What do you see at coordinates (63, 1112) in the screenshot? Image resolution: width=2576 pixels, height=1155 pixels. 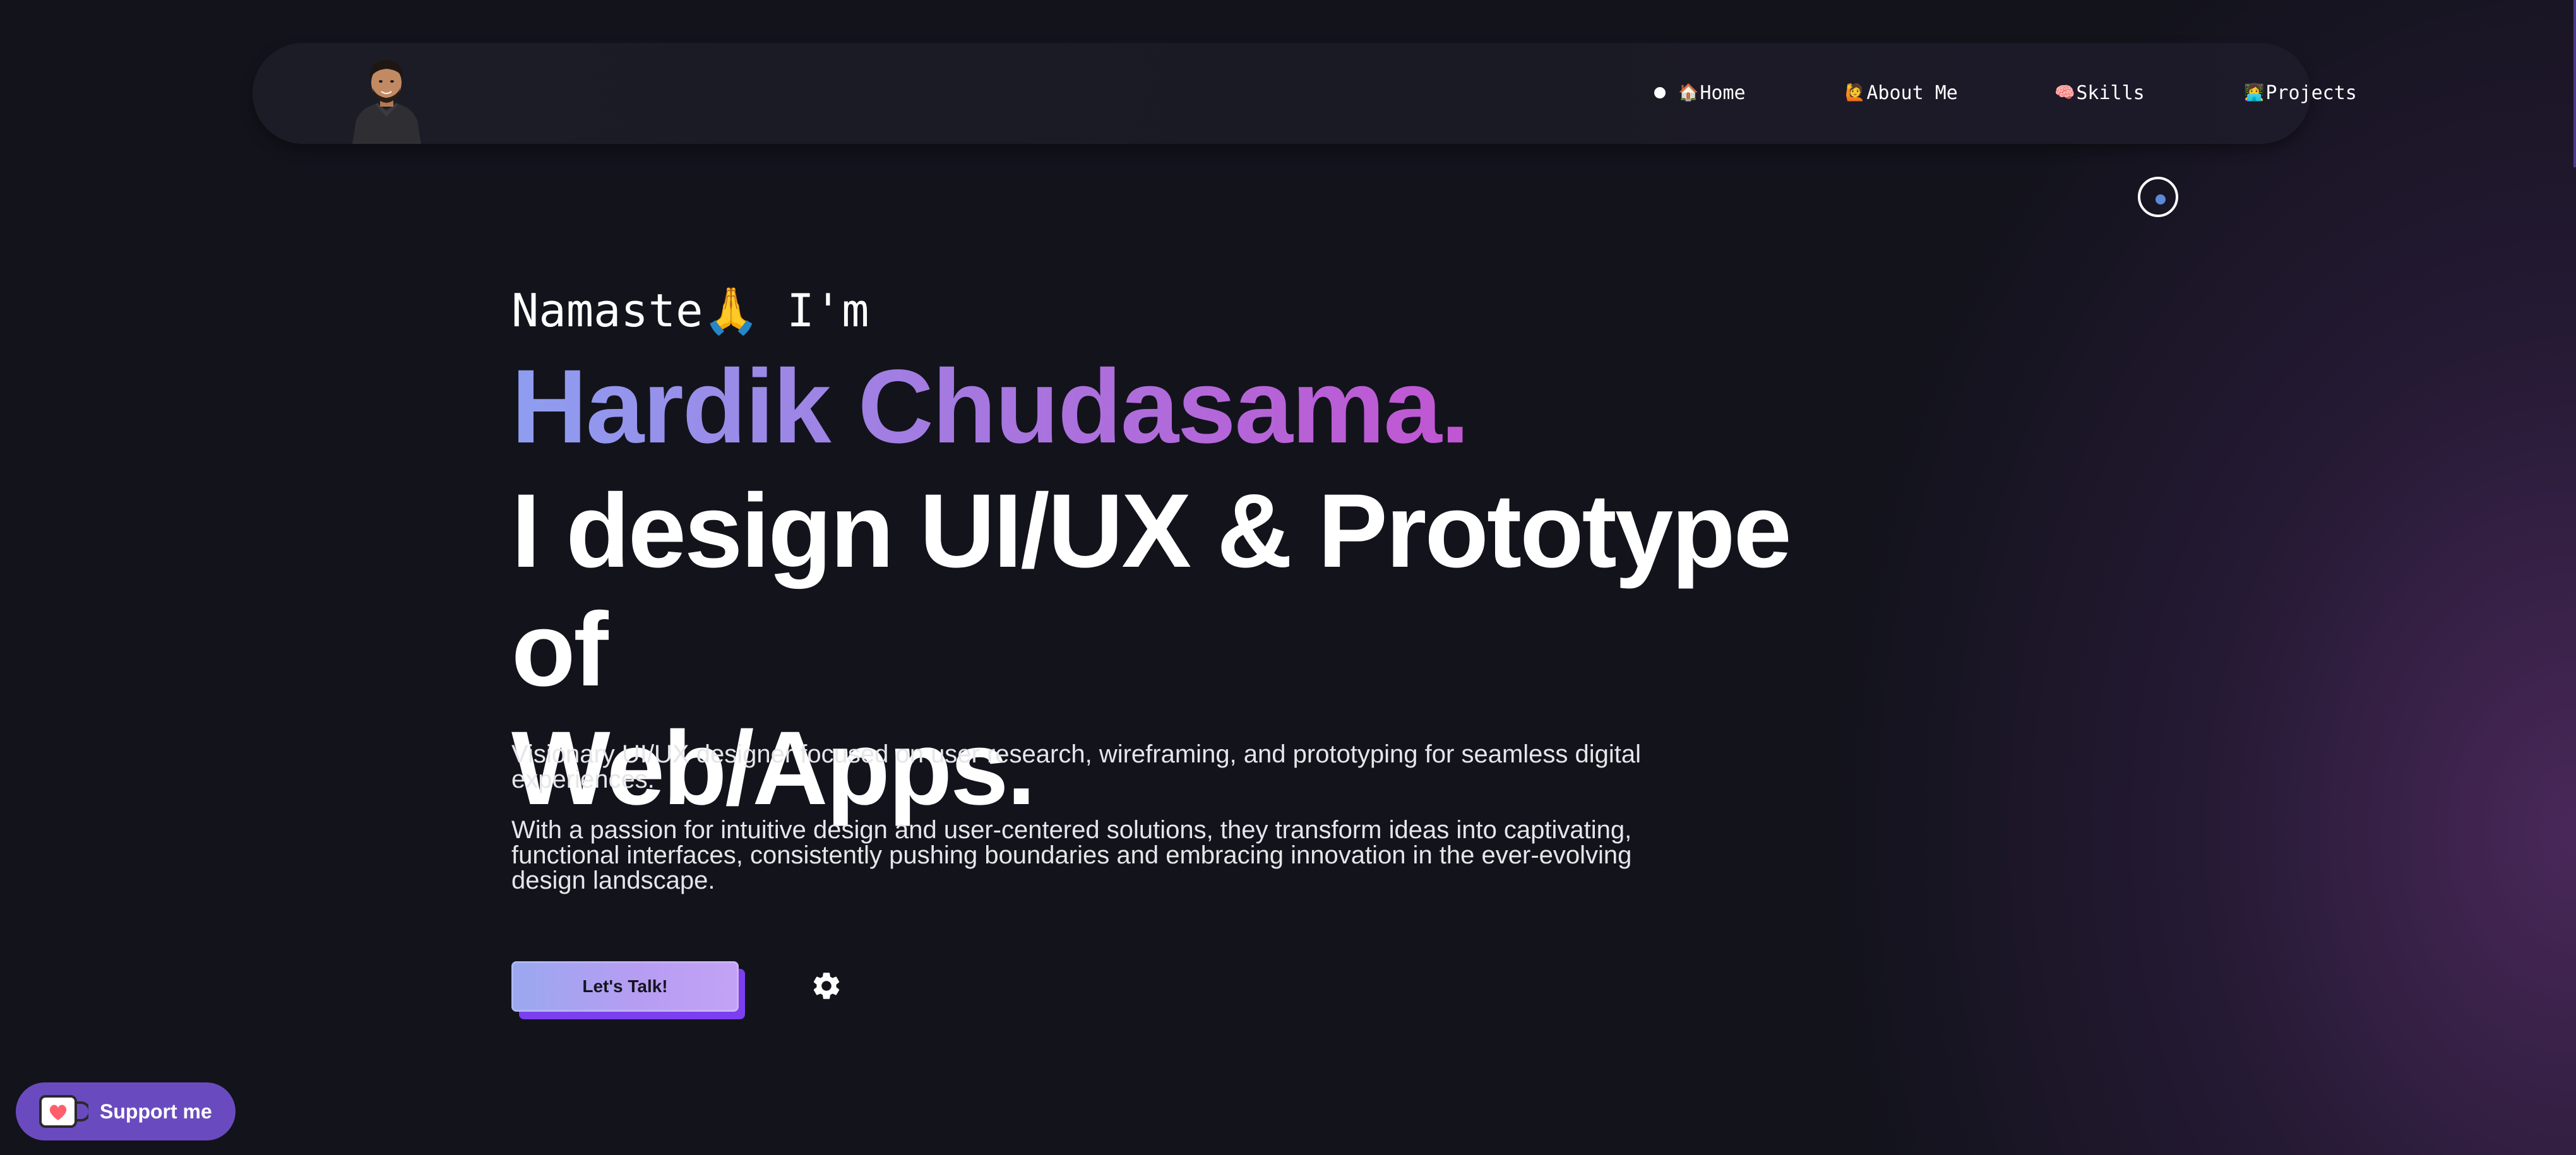 I see `coffee-mug-heart-icon` at bounding box center [63, 1112].